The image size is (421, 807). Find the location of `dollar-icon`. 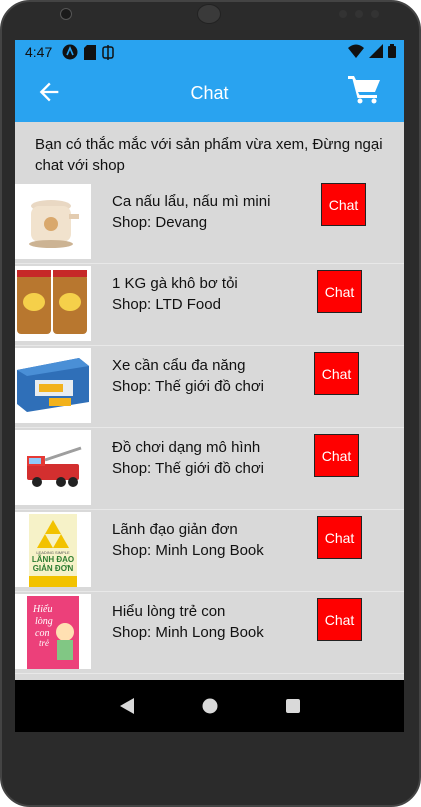

dollar-icon is located at coordinates (108, 52).